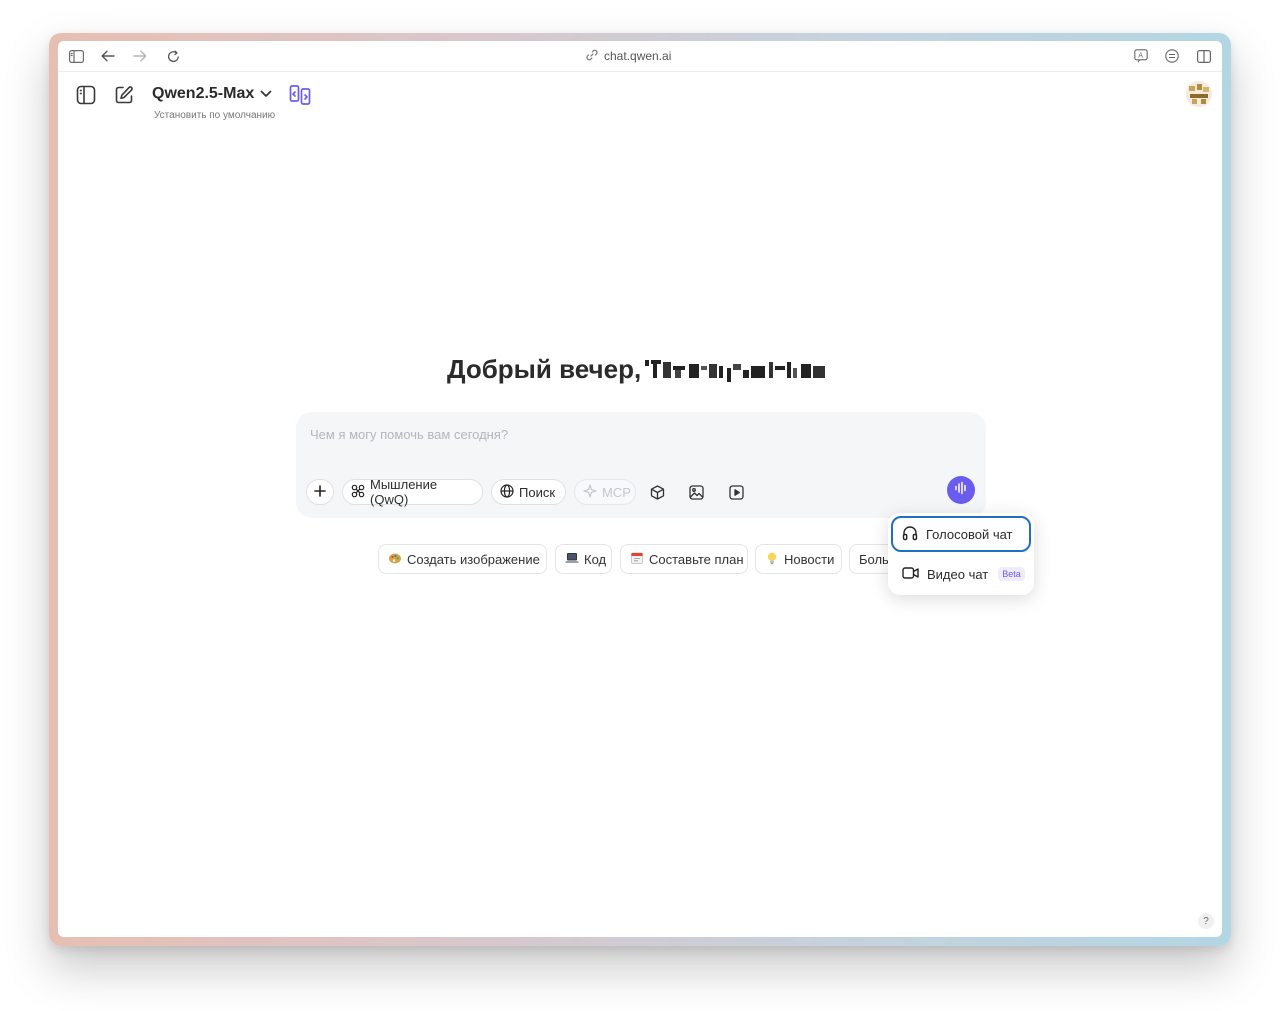 The width and height of the screenshot is (1280, 1011). What do you see at coordinates (772, 559) in the screenshot?
I see `lightbulb-emoji-icon` at bounding box center [772, 559].